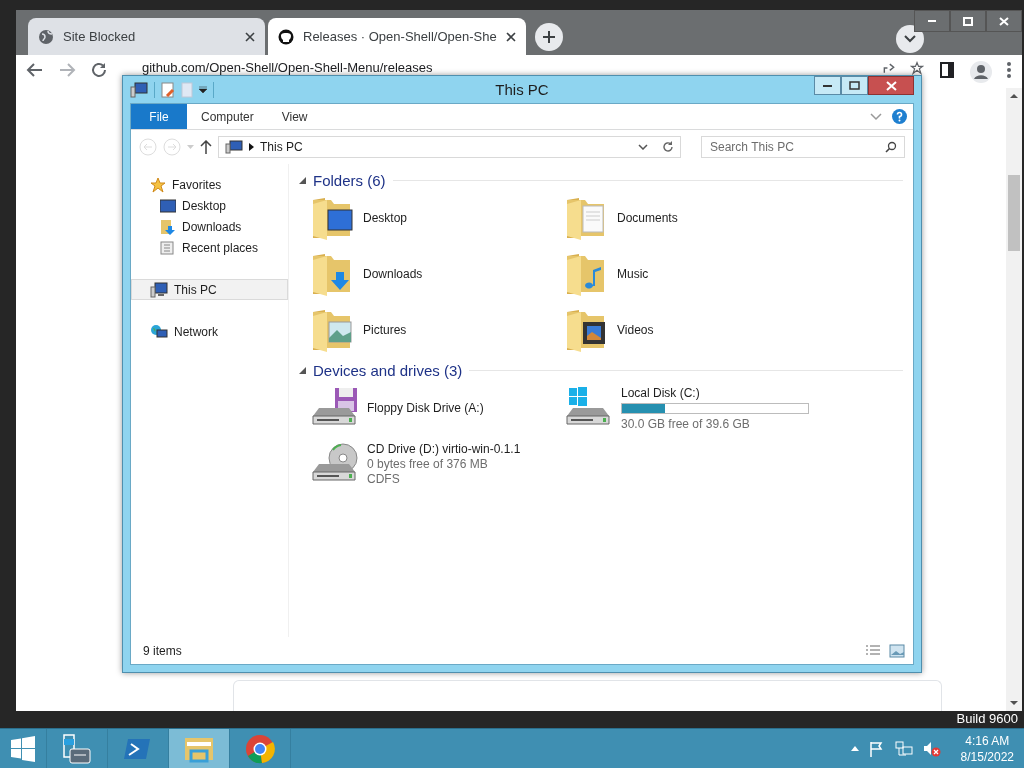  Describe the element at coordinates (981, 72) in the screenshot. I see `profile-icon` at that location.